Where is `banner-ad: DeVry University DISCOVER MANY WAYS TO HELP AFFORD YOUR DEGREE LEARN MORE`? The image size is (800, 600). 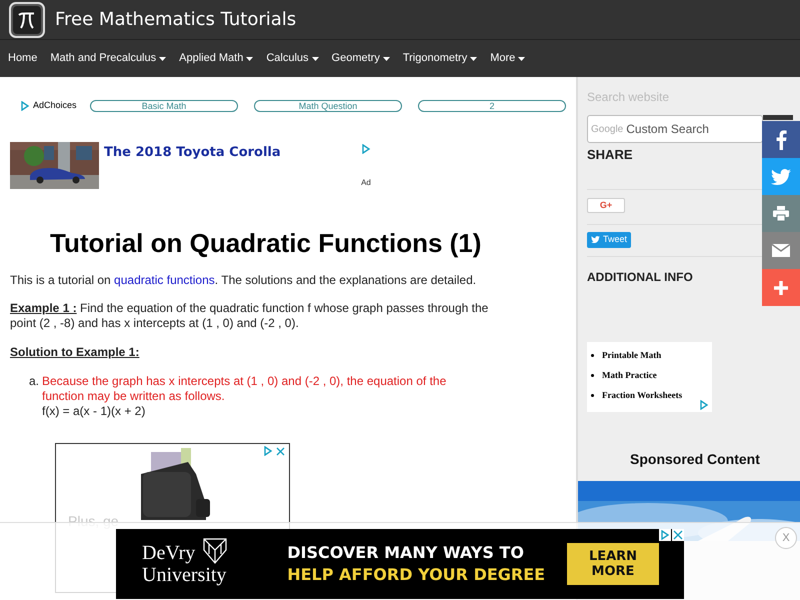 banner-ad: DeVry University DISCOVER MANY WAYS TO HELP AFFORD YOUR DEGREE LEARN MORE is located at coordinates (400, 564).